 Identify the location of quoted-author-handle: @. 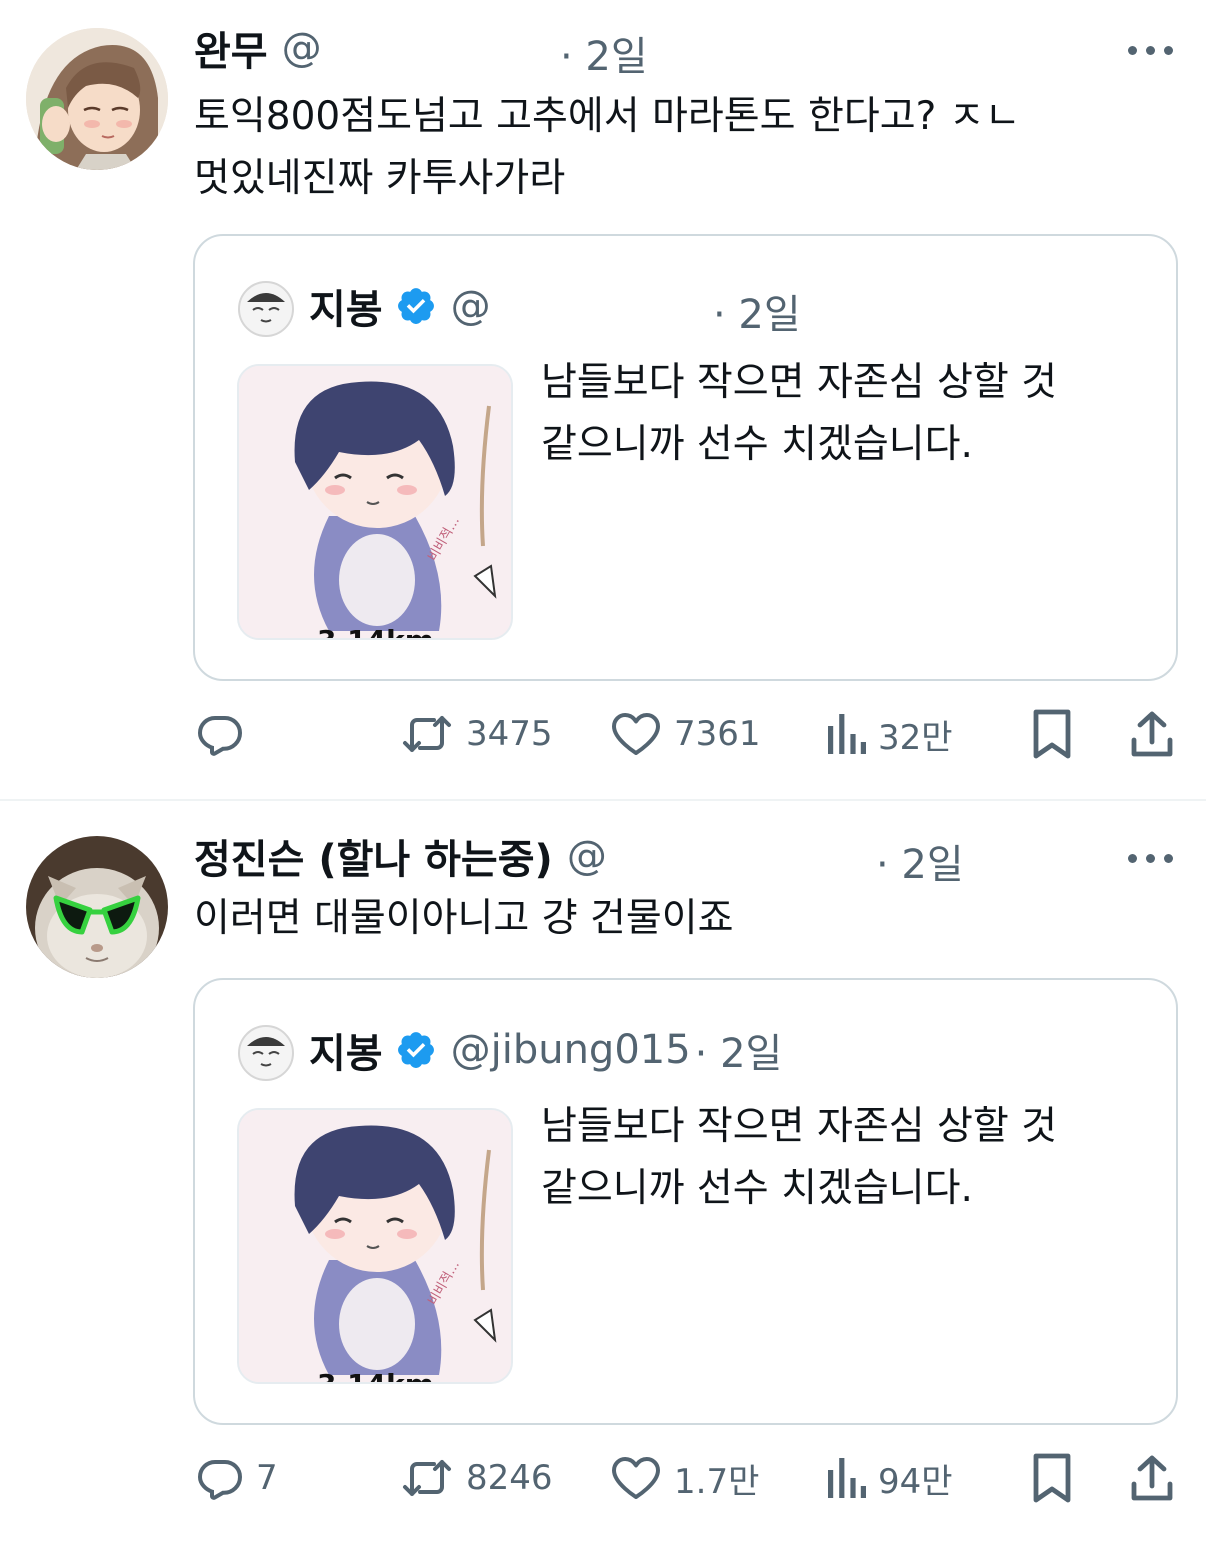
(471, 306).